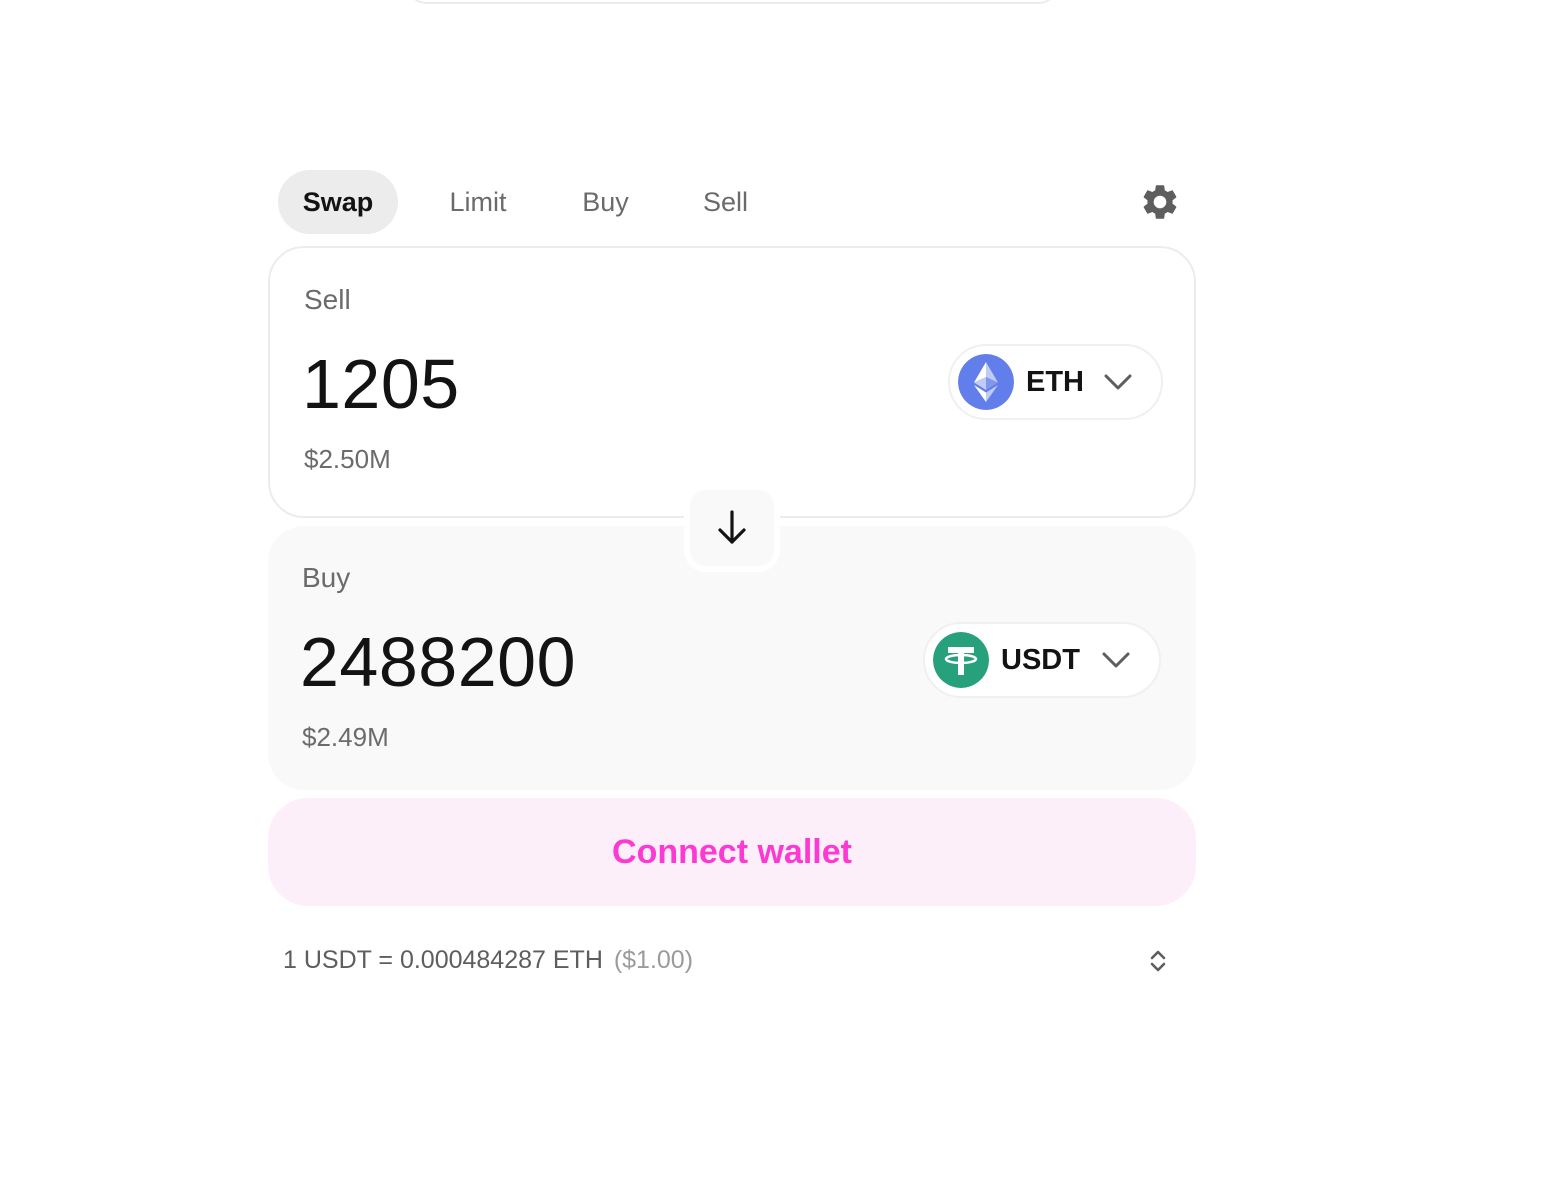 This screenshot has height=1198, width=1546. What do you see at coordinates (345, 737) in the screenshot?
I see `buy-usd-value: $2.49M` at bounding box center [345, 737].